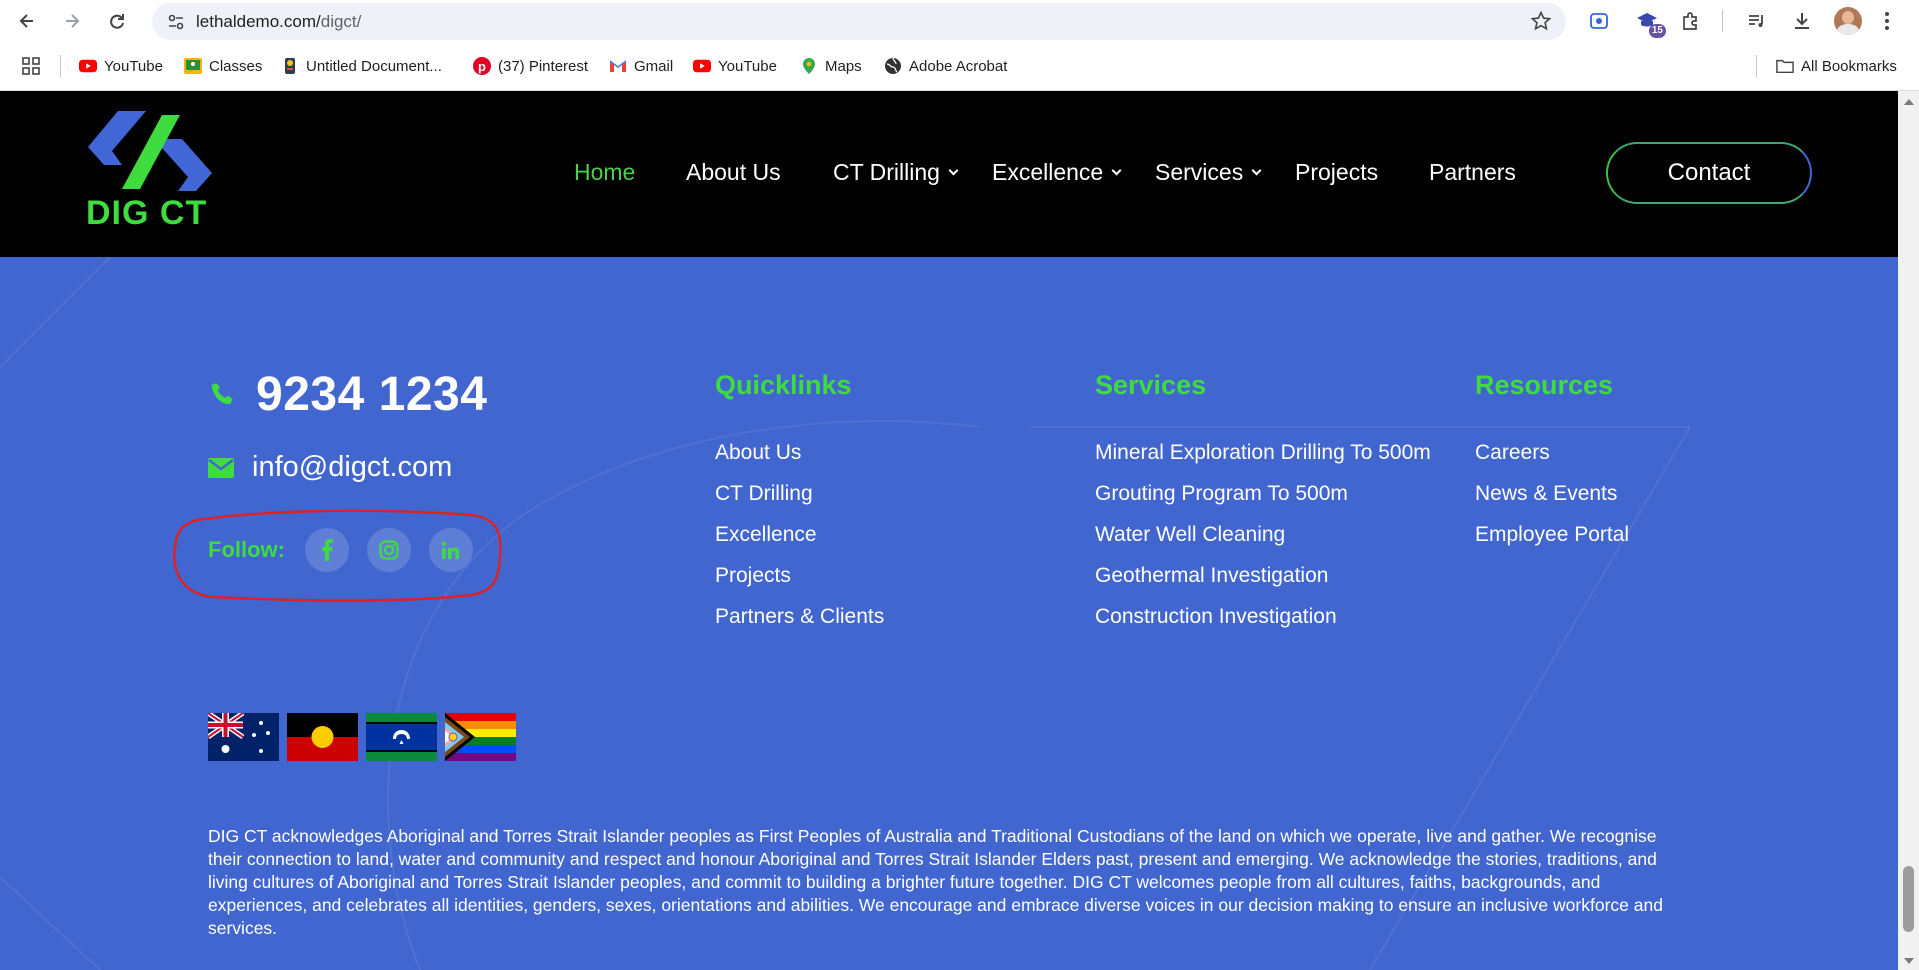 The width and height of the screenshot is (1919, 970). I want to click on nav-label: Projects, so click(1337, 172).